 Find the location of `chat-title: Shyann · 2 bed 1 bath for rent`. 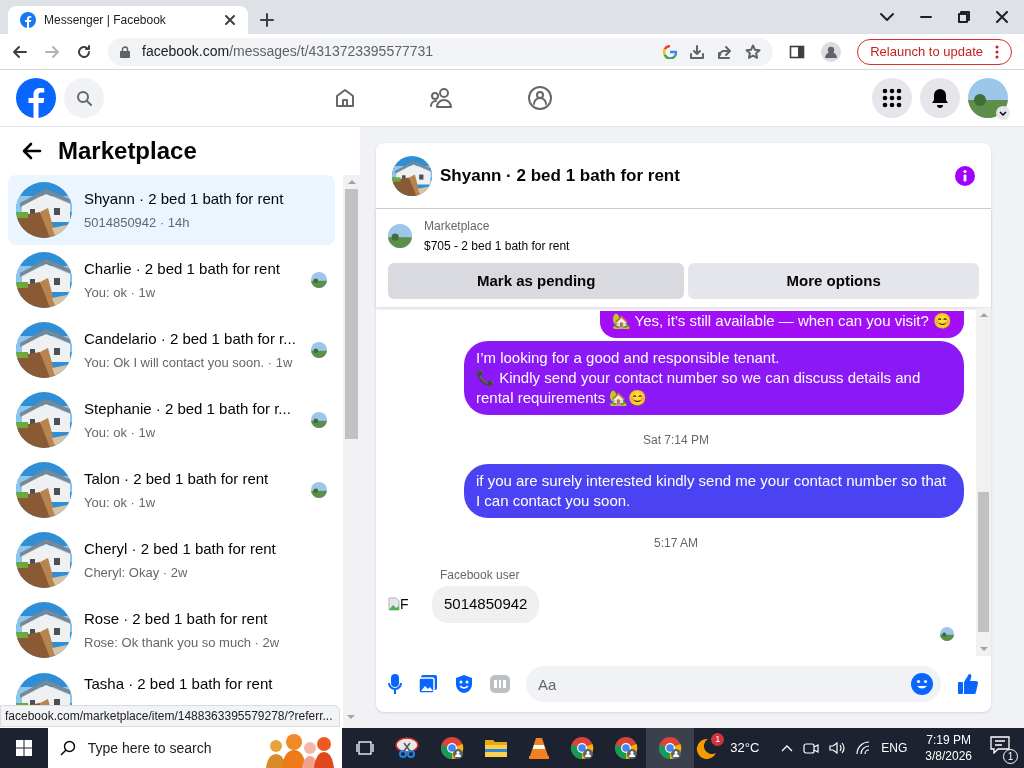

chat-title: Shyann · 2 bed 1 bath for rent is located at coordinates (560, 175).